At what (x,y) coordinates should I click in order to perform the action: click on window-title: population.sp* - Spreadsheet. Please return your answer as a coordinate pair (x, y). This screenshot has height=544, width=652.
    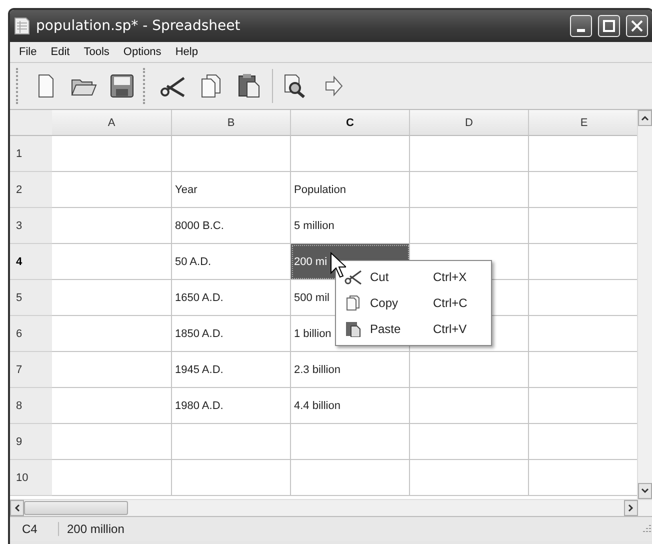
    Looking at the image, I should click on (139, 26).